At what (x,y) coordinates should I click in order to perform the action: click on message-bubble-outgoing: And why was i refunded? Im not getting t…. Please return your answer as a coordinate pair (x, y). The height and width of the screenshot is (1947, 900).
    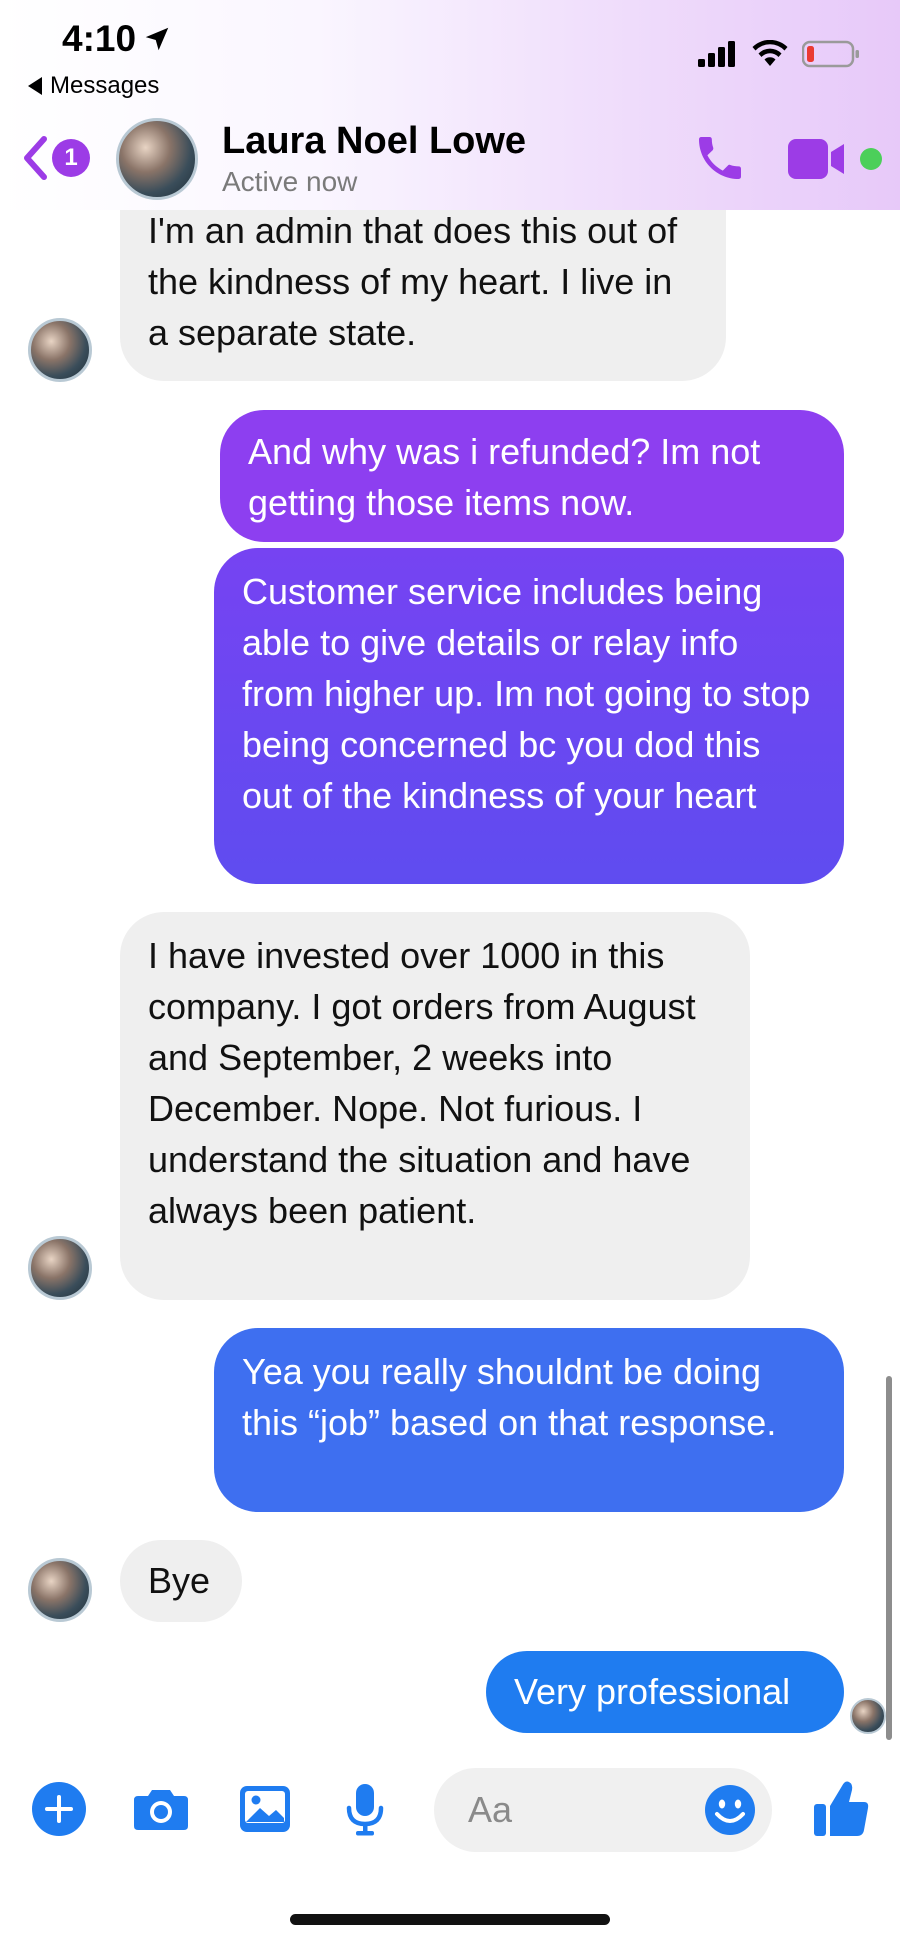
    Looking at the image, I should click on (532, 476).